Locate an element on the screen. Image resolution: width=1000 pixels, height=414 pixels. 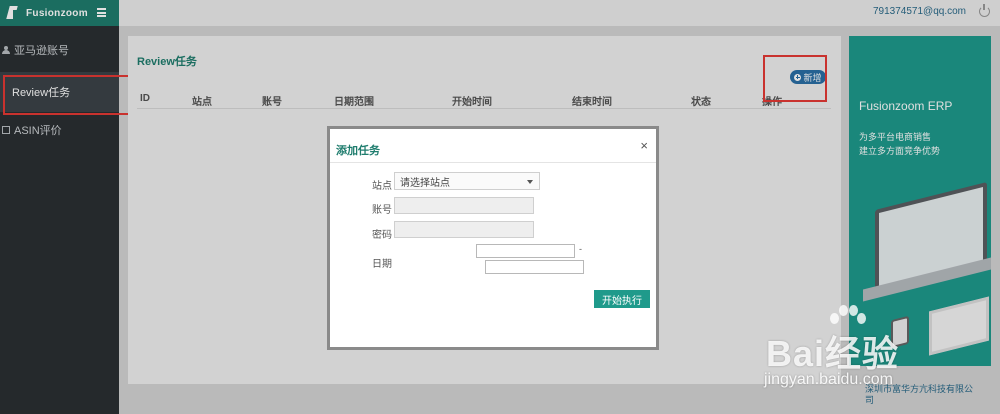
dialog-title: 添加任务 is located at coordinates (358, 151).